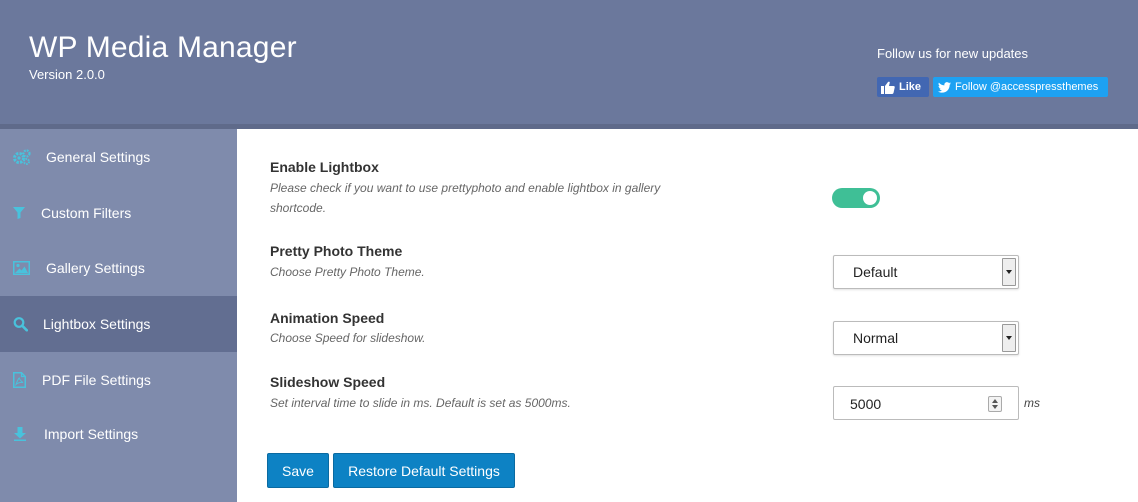  Describe the element at coordinates (336, 251) in the screenshot. I see `pretty-photo-theme-title: Pretty Photo Theme` at that location.